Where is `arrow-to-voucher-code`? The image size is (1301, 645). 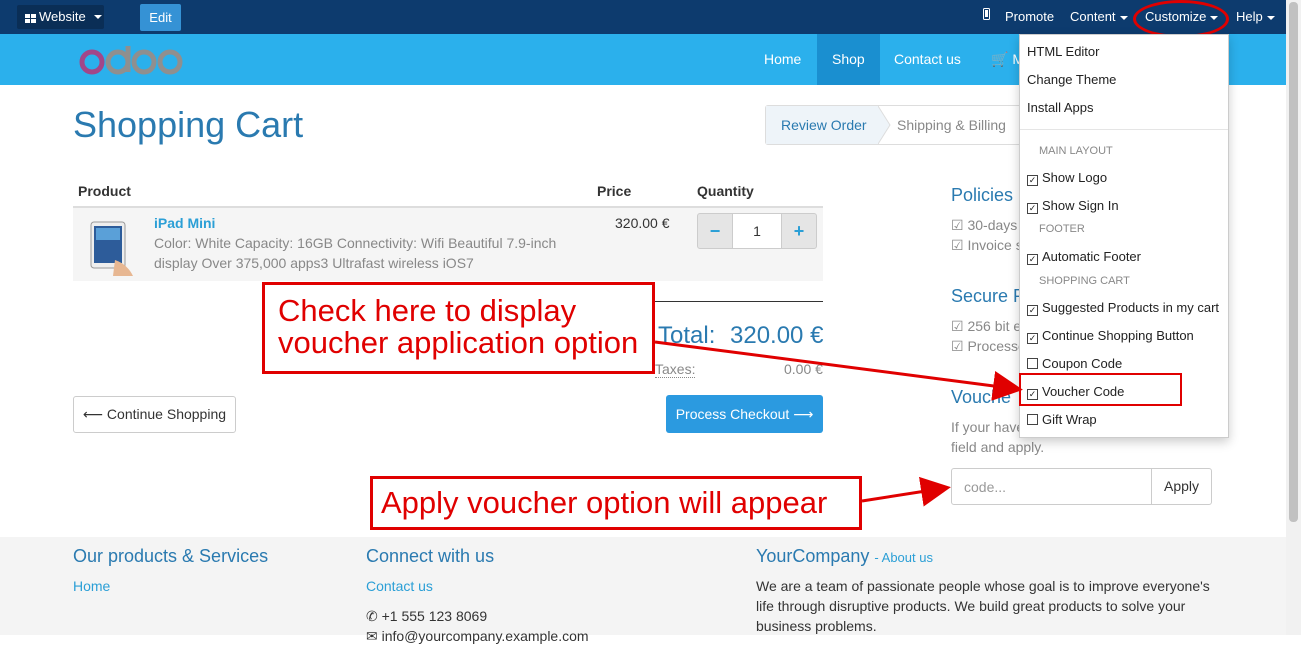
arrow-to-voucher-code is located at coordinates (838, 370).